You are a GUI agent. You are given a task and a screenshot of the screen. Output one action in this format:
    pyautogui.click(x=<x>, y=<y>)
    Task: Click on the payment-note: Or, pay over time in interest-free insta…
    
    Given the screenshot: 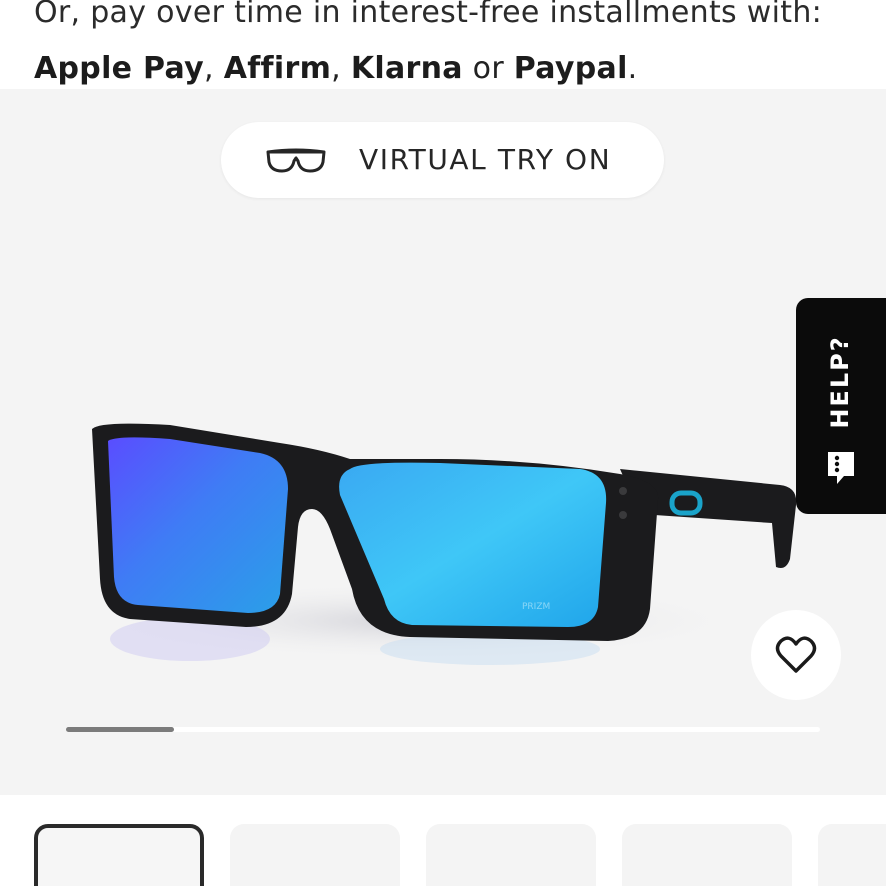 What is the action you would take?
    pyautogui.click(x=454, y=50)
    